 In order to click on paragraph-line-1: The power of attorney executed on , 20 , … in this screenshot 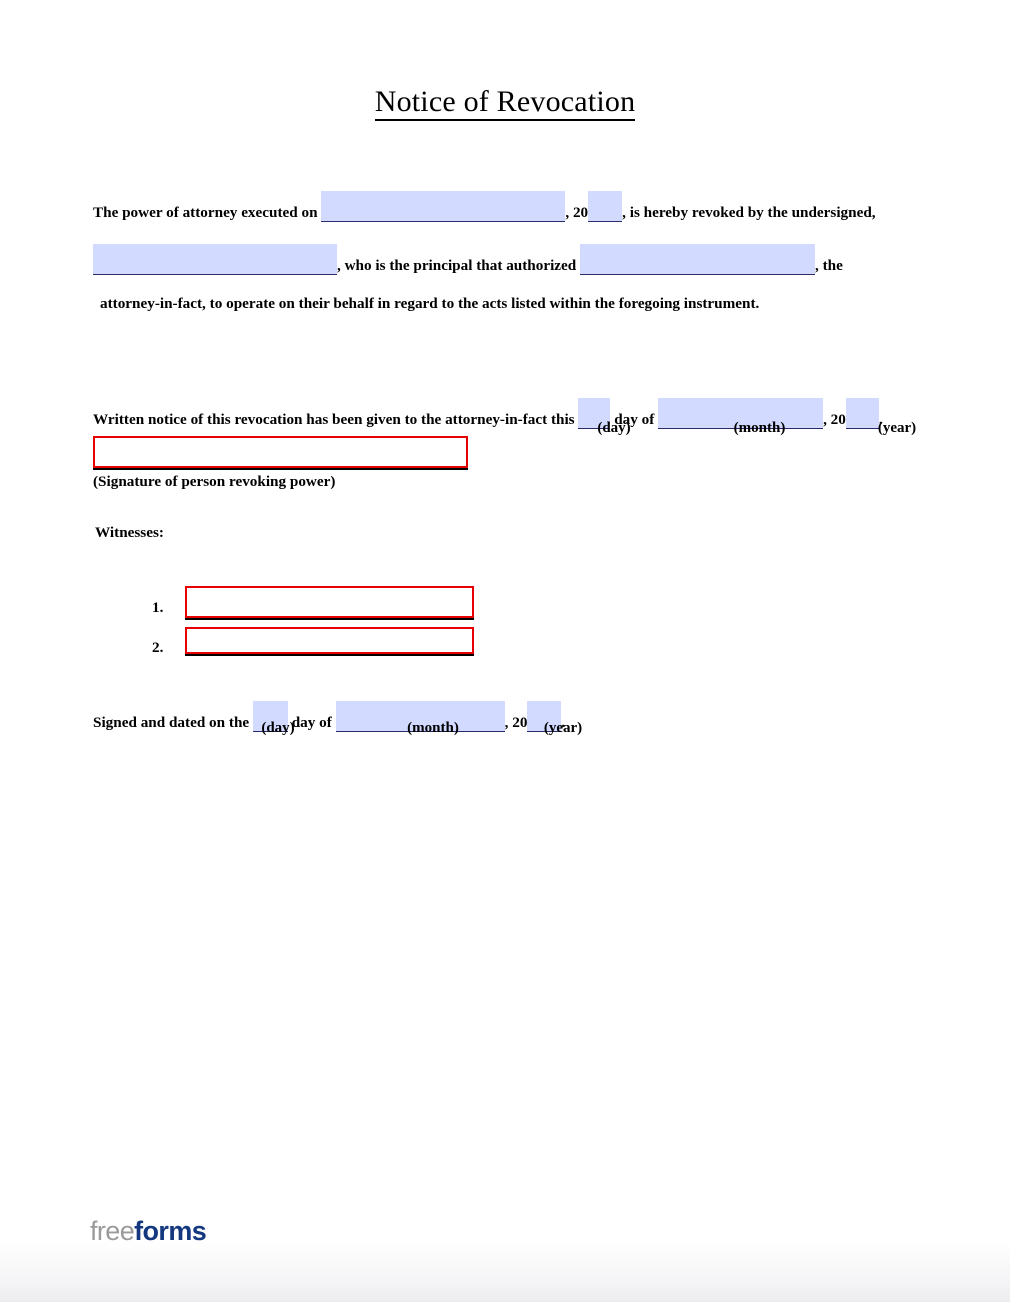, I will do `click(484, 206)`.